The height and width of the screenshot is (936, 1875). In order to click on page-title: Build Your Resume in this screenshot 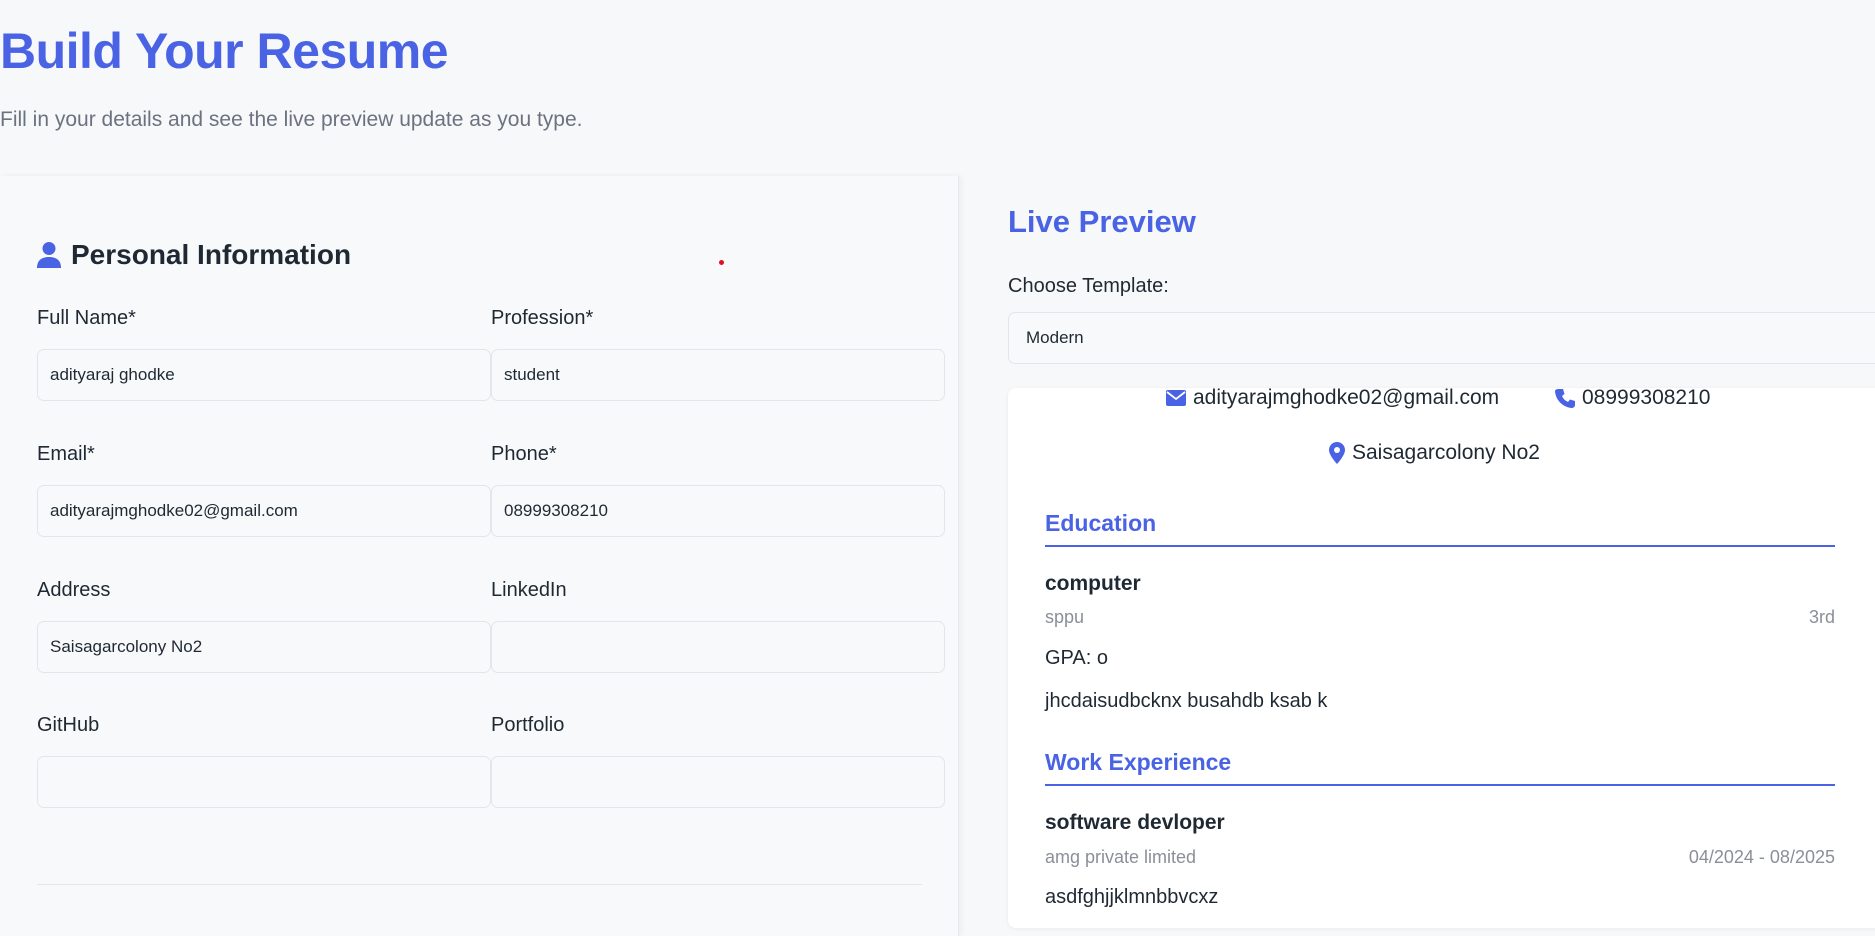, I will do `click(224, 51)`.